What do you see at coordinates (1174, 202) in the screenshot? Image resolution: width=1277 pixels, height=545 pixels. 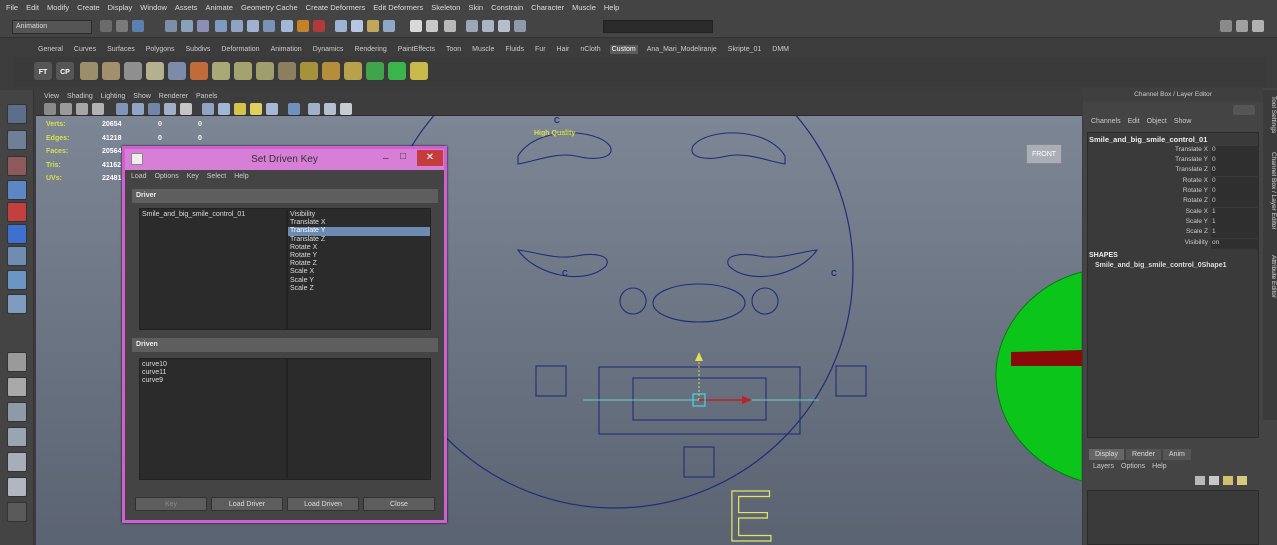 I see `attribute-row: Rotate Z0` at bounding box center [1174, 202].